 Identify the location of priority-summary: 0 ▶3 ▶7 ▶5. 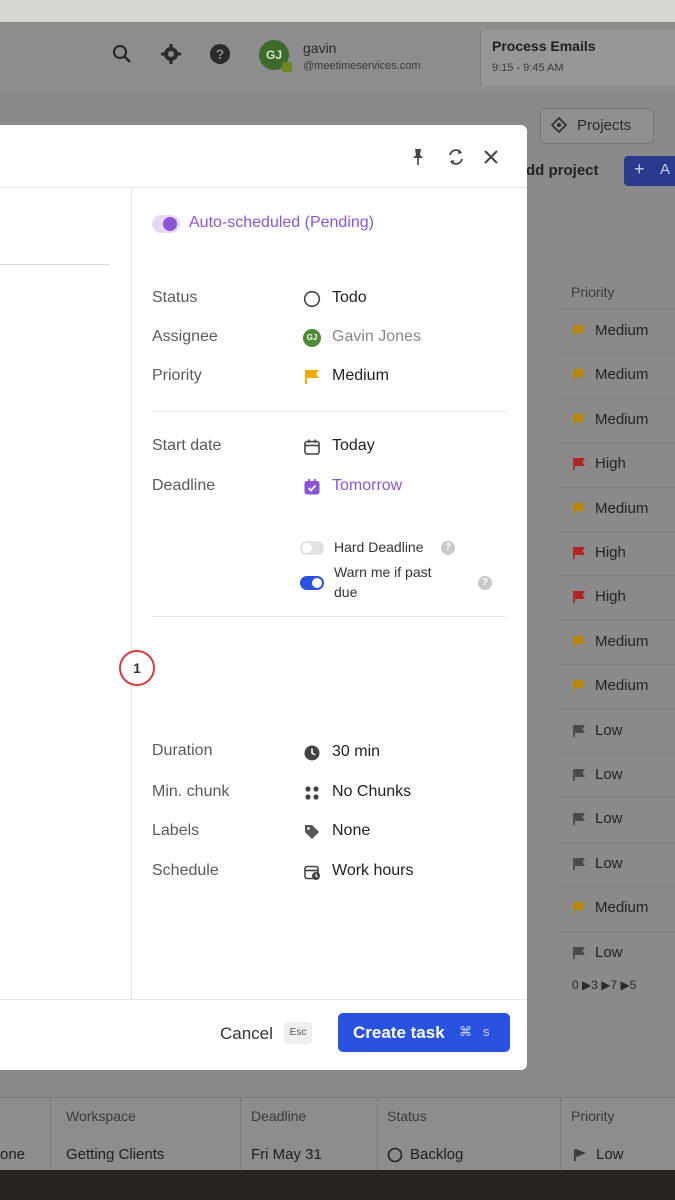
(604, 985).